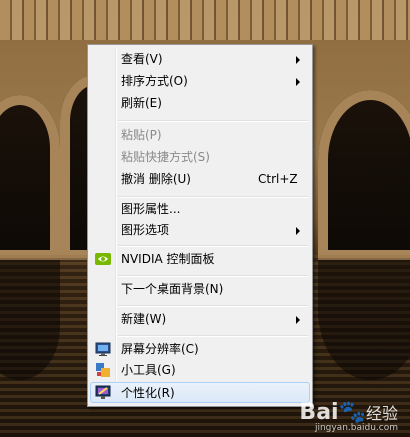 The image size is (410, 437). What do you see at coordinates (103, 392) in the screenshot?
I see `personalize-icon` at bounding box center [103, 392].